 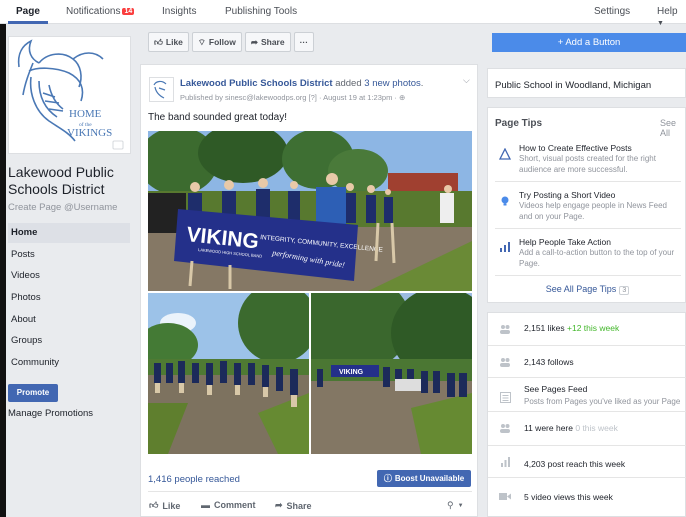 What do you see at coordinates (61, 180) in the screenshot?
I see `page-name: Lakewood Public Schools District` at bounding box center [61, 180].